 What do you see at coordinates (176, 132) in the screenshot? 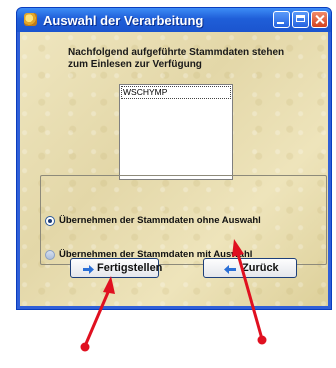
I see `masterdata-listbox: WSCHYMP` at bounding box center [176, 132].